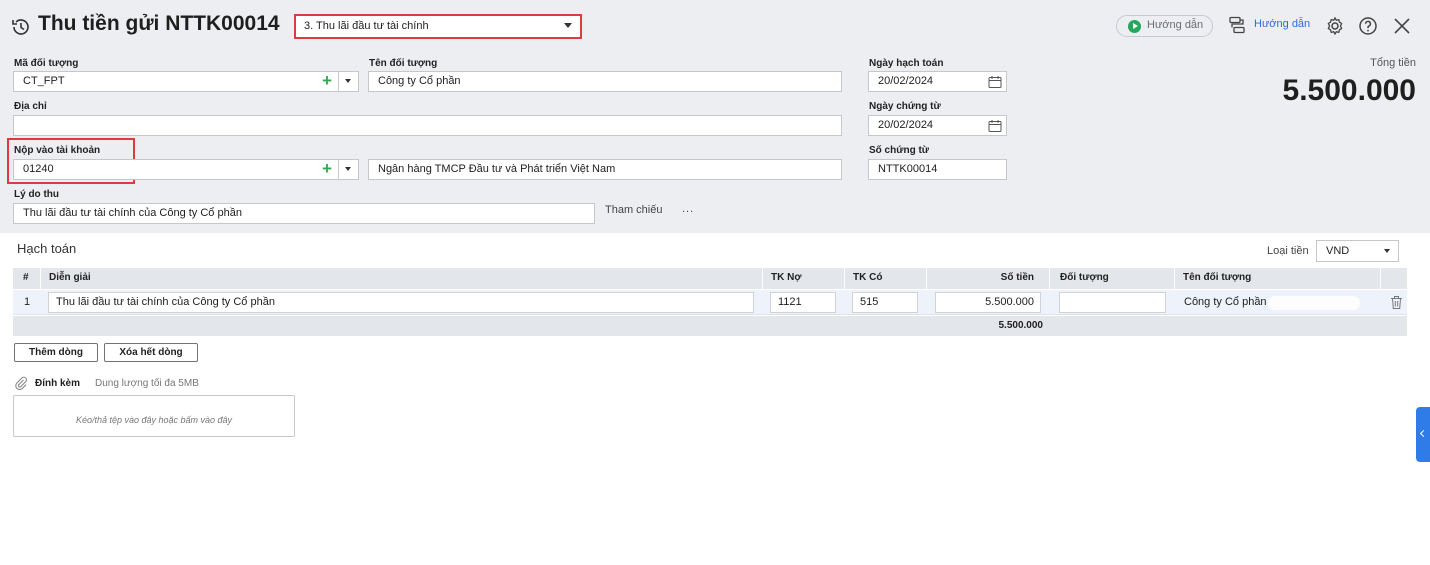 The height and width of the screenshot is (565, 1430). What do you see at coordinates (1393, 63) in the screenshot?
I see `total-label: Tổng tiền` at bounding box center [1393, 63].